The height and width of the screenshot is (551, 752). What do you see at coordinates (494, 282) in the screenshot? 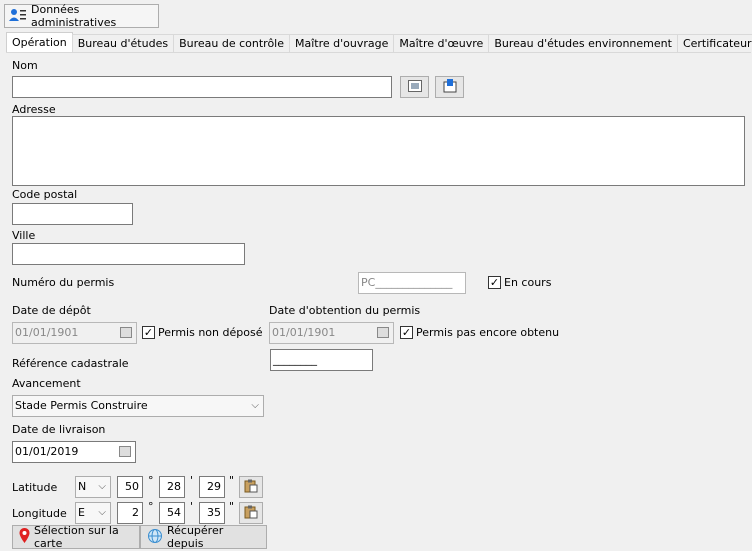
I see `en-cours-check-box: ✓` at bounding box center [494, 282].